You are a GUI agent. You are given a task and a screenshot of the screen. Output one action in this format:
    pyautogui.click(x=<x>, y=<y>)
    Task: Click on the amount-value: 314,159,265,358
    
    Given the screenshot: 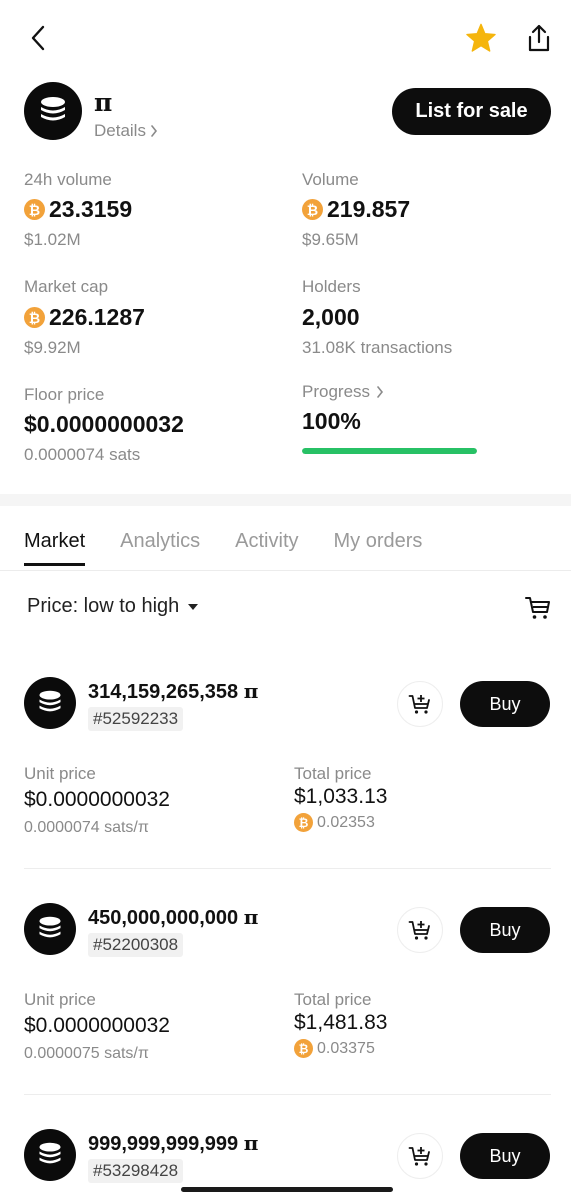 What is the action you would take?
    pyautogui.click(x=163, y=692)
    